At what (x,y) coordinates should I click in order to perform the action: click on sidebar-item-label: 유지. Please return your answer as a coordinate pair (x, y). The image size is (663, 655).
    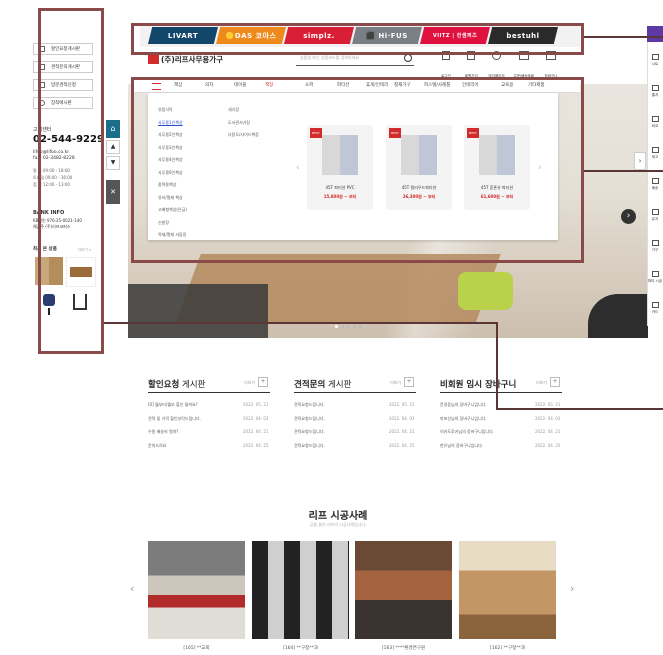
    Looking at the image, I should click on (655, 219).